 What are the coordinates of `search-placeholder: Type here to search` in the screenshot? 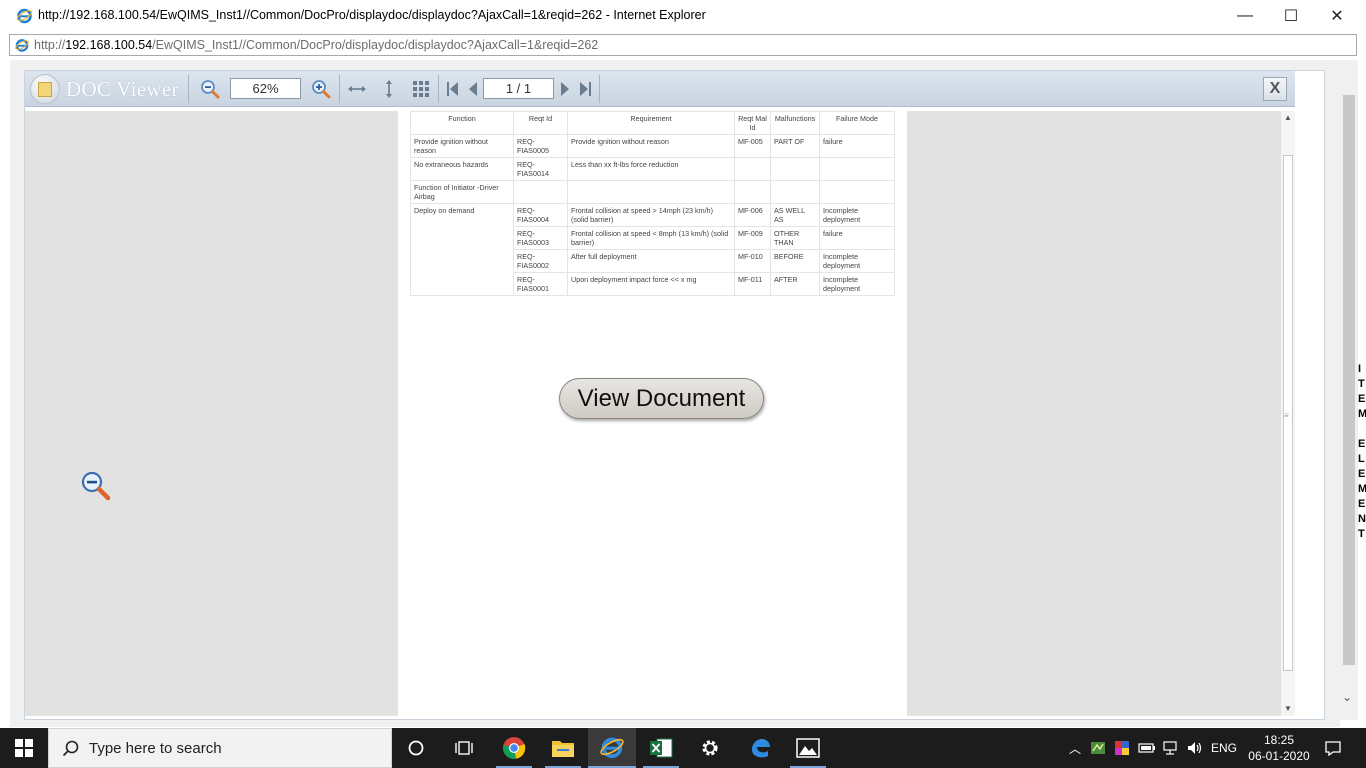 It's located at (155, 748).